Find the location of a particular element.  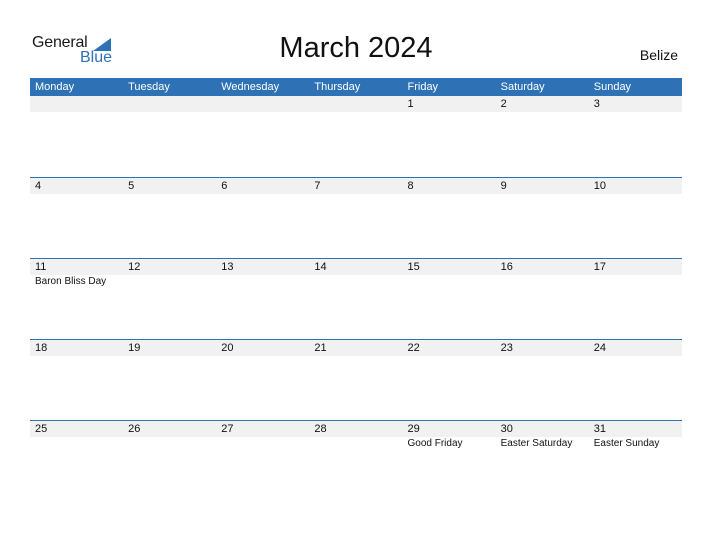

day-cell: 26 is located at coordinates (169, 436).